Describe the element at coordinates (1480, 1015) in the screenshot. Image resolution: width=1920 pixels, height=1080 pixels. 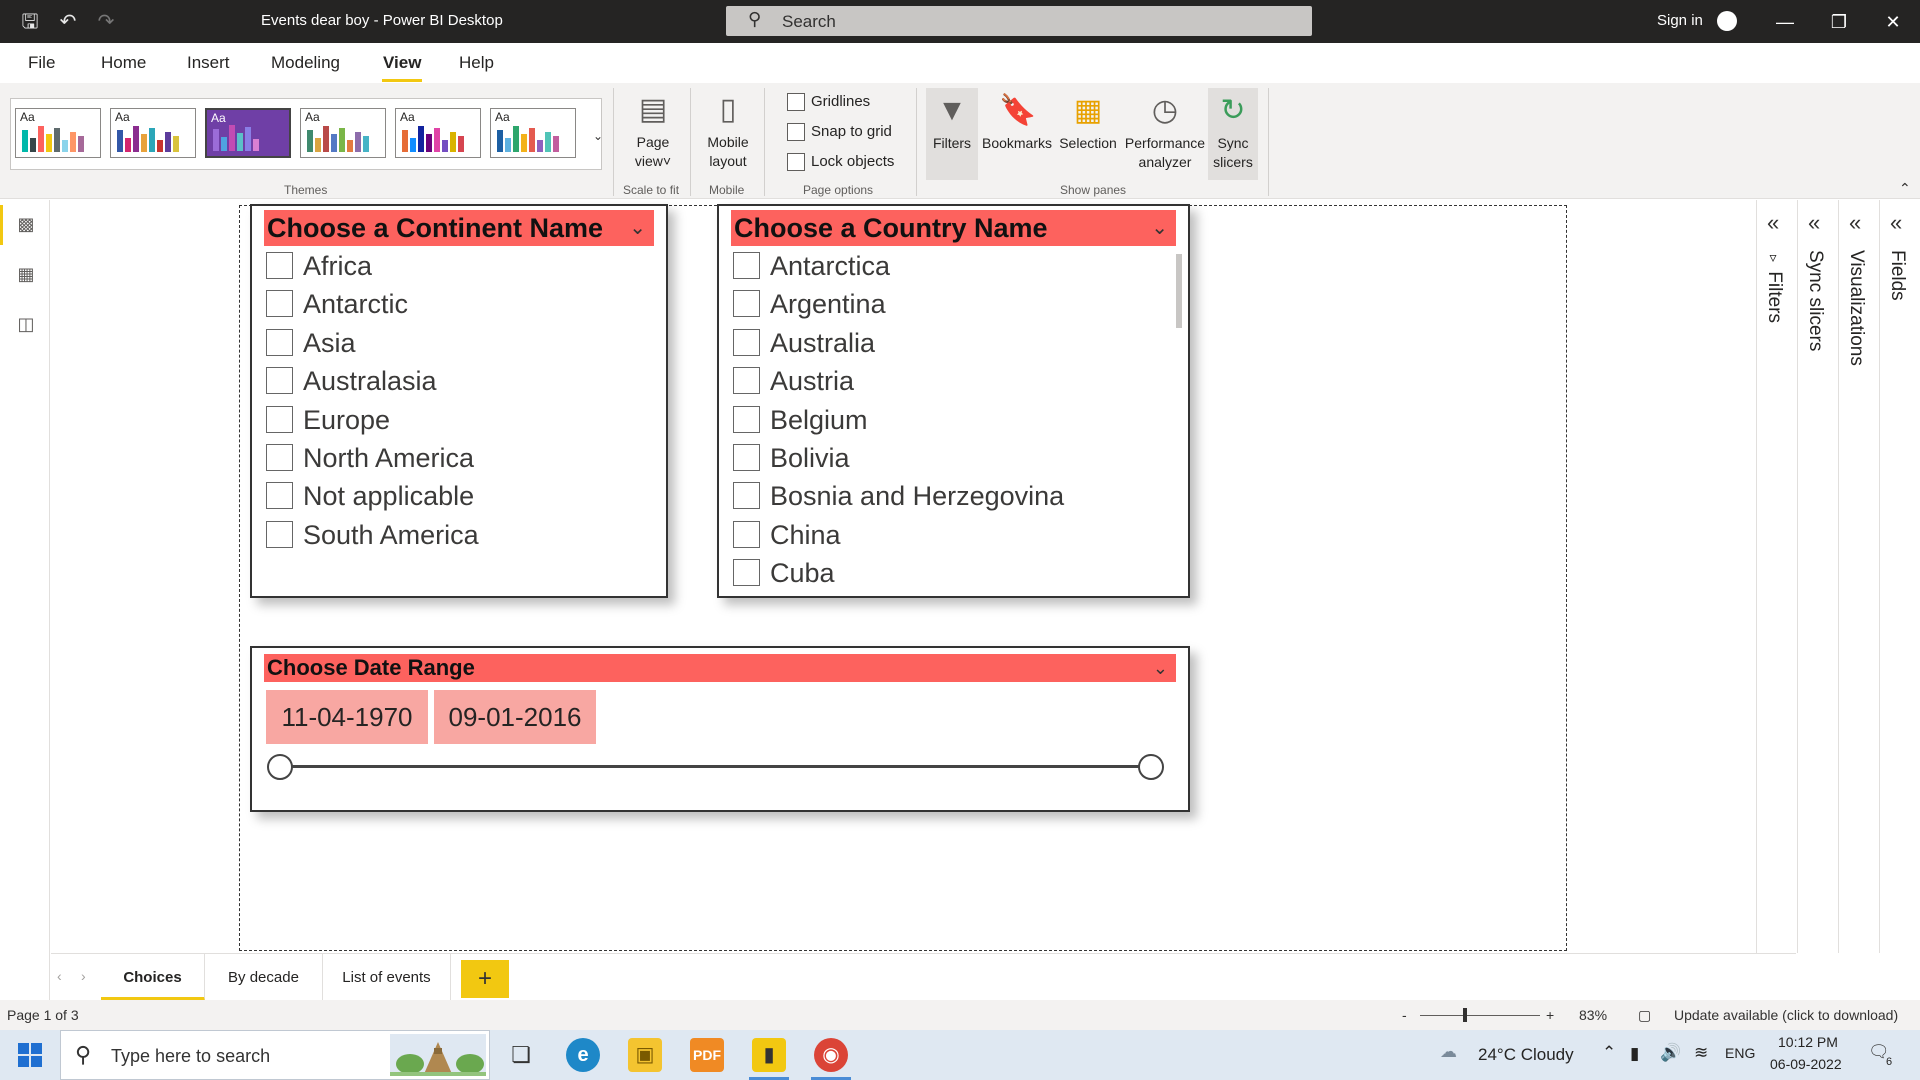
I see `zoom-slider` at that location.